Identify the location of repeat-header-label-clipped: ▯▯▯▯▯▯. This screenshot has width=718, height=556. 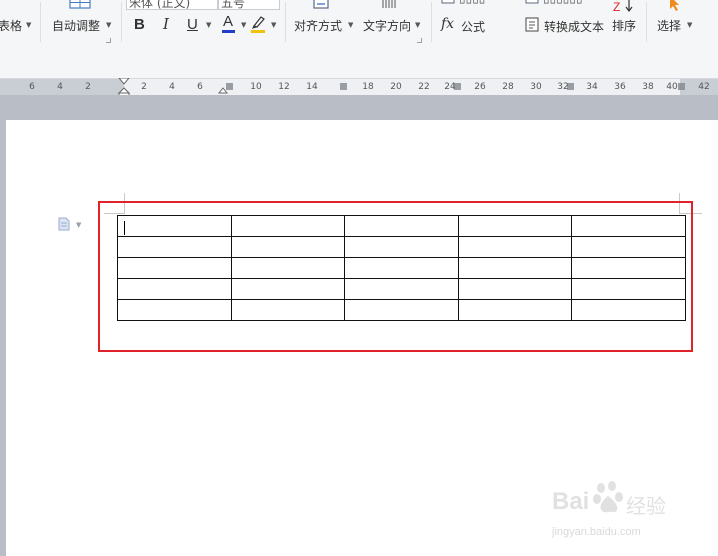
(563, 2).